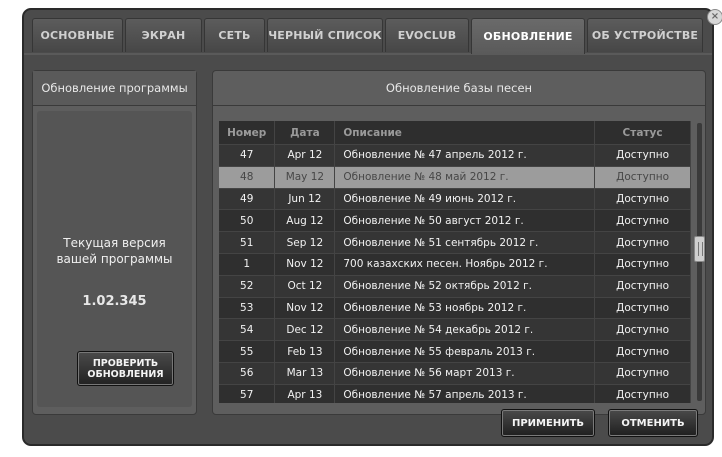  What do you see at coordinates (125, 374) in the screenshot?
I see `check-updates-label-line2: ОБНОВЛЕНИЯ` at bounding box center [125, 374].